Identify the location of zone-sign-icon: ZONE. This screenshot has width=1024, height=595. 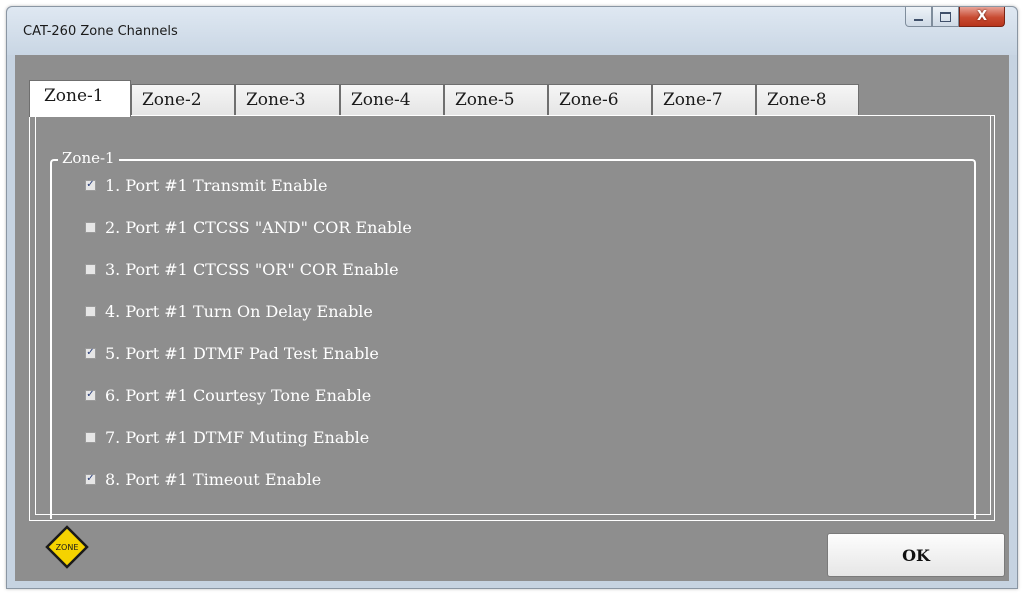
(67, 547).